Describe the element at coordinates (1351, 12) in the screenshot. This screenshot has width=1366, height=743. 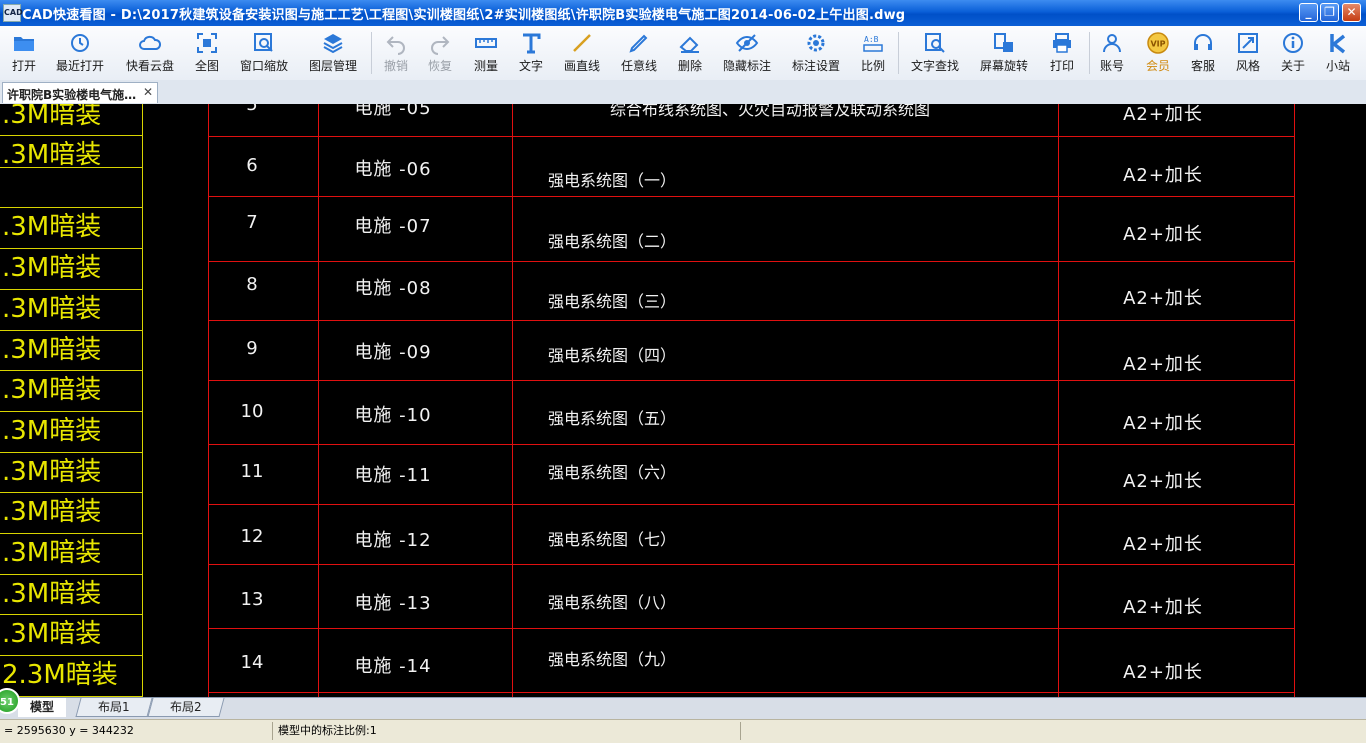
I see `close-button: ✕` at that location.